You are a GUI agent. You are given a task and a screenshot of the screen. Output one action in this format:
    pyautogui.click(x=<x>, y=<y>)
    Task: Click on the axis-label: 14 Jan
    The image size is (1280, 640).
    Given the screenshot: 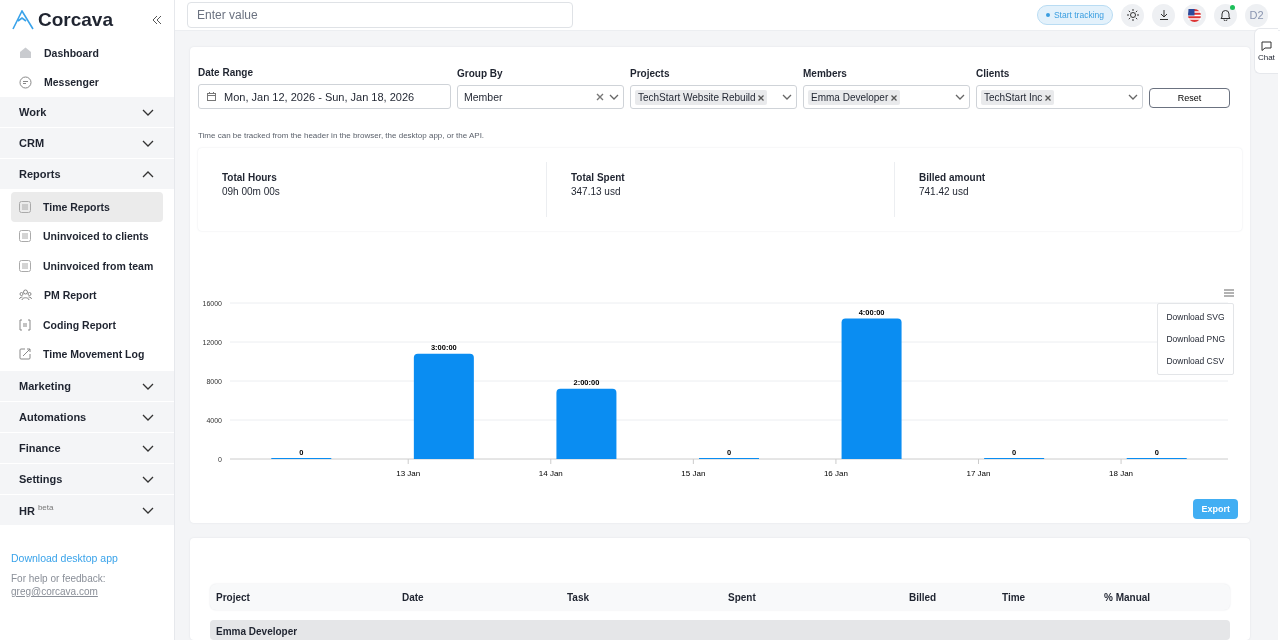 What is the action you would take?
    pyautogui.click(x=550, y=473)
    